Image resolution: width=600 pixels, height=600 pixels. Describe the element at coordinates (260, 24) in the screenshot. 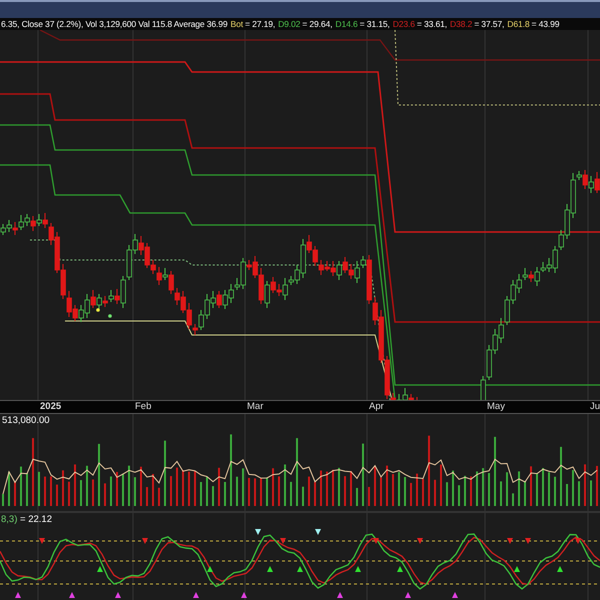

I see `indicator-value: = 27.19,` at that location.